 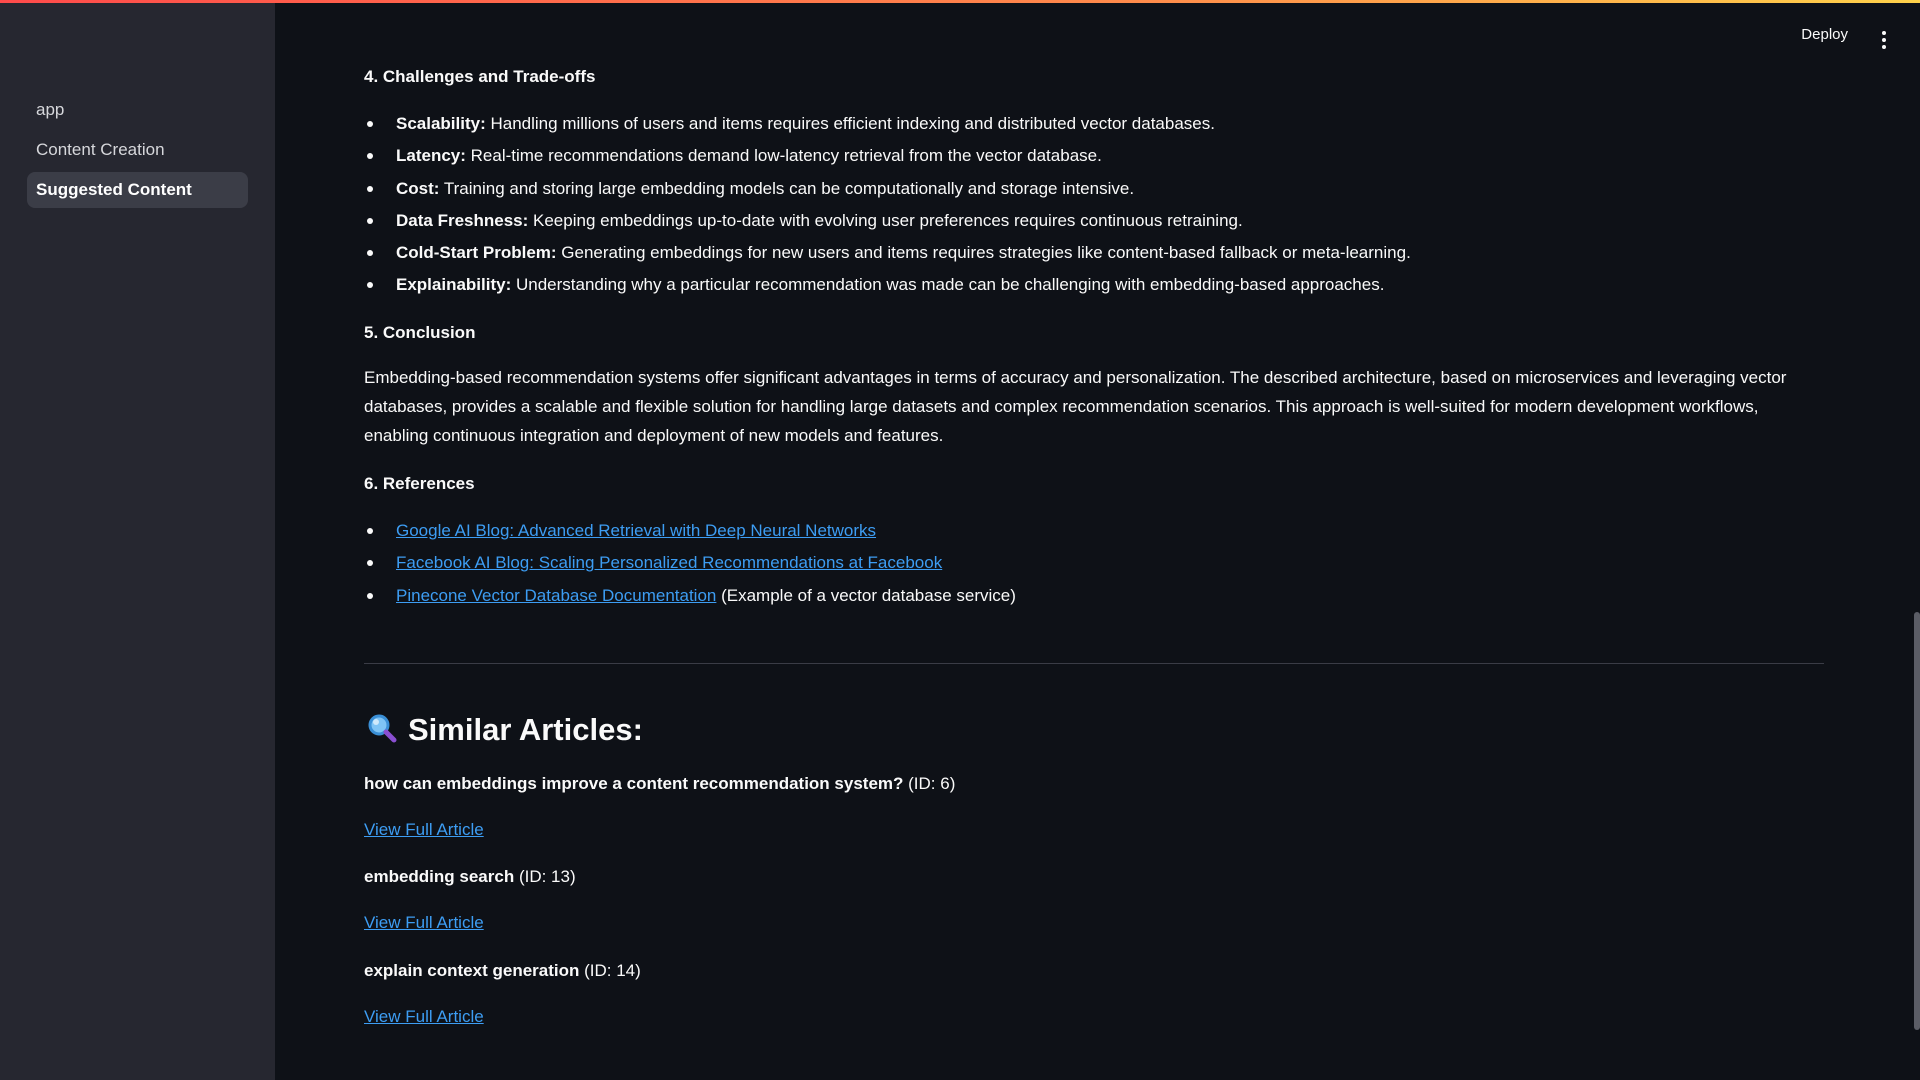 What do you see at coordinates (866, 595) in the screenshot?
I see `reference-suffix: (Example of a vector database service)` at bounding box center [866, 595].